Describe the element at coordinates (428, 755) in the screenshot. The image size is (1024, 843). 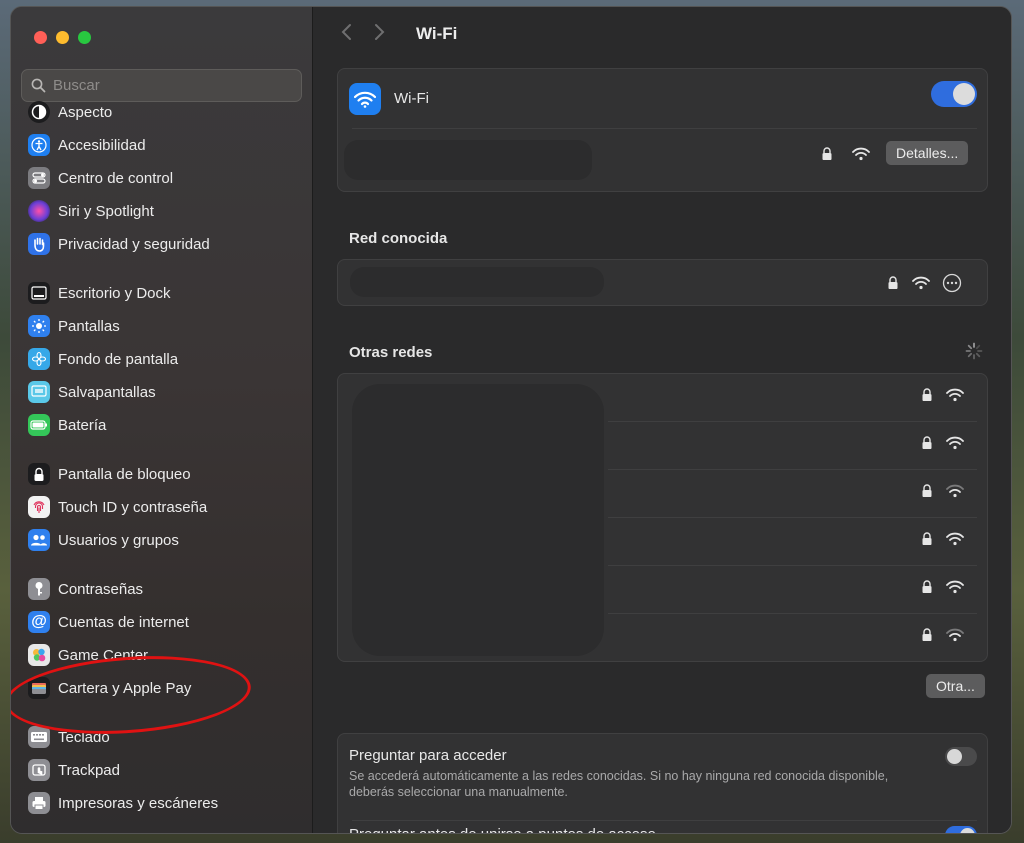
I see `ask-join-title: Preguntar para acceder` at that location.